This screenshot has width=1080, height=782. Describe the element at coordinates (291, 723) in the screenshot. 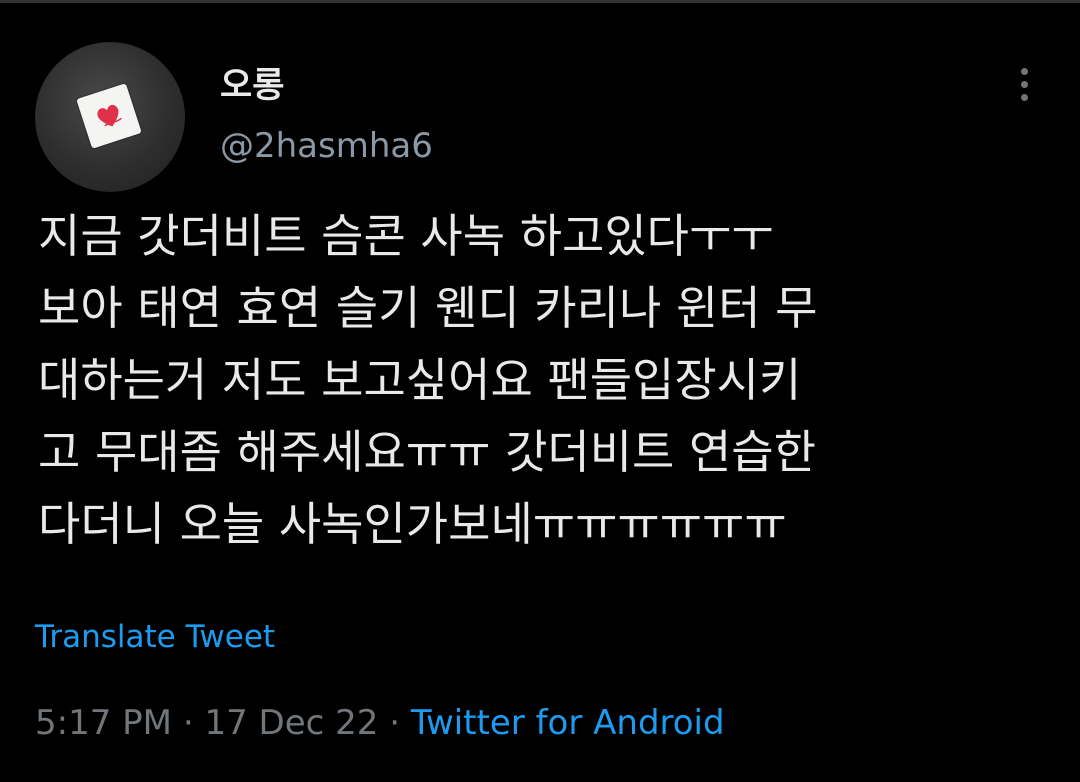

I see `tweet-date: 17 Dec 22` at that location.